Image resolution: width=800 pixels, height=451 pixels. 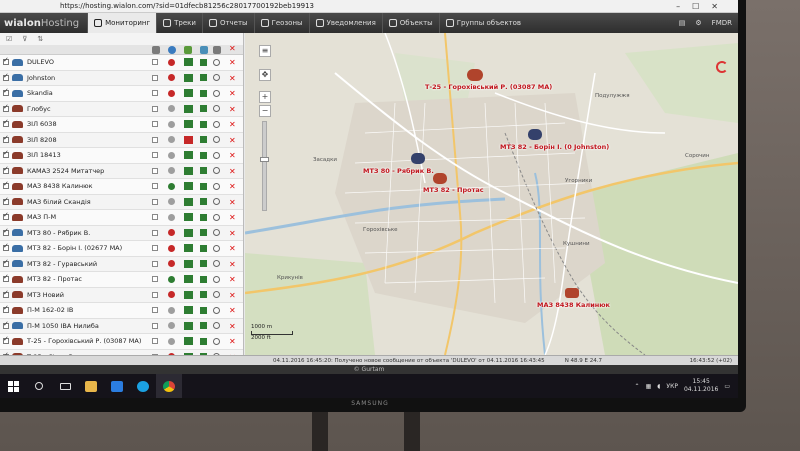 I want to click on close-icon: ✕, so click(x=714, y=6).